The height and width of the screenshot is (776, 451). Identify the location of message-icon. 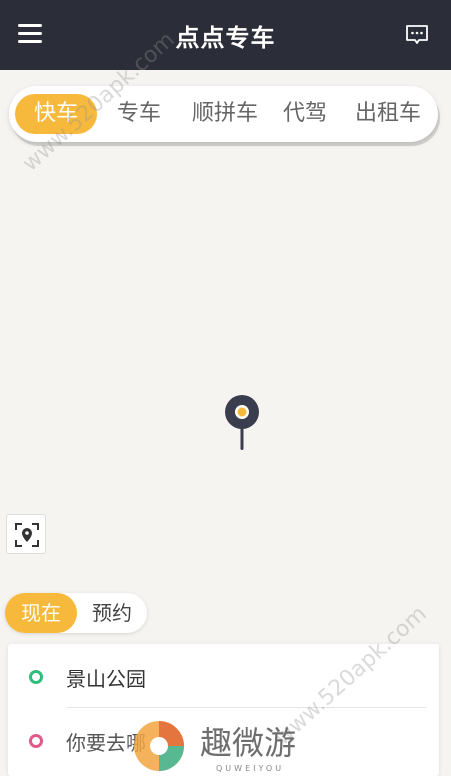
(417, 37).